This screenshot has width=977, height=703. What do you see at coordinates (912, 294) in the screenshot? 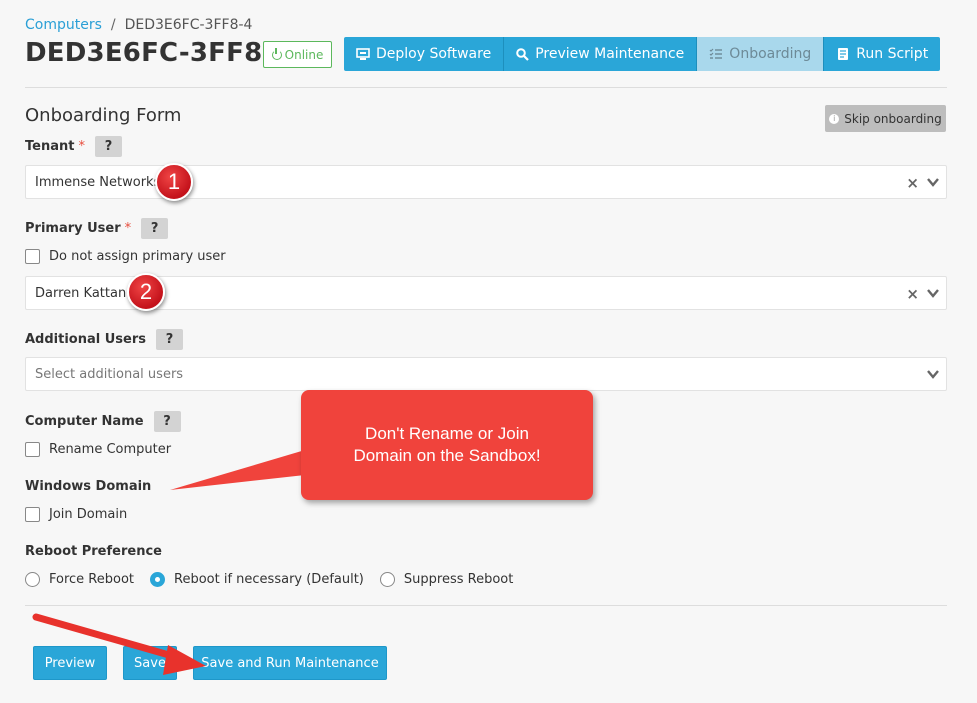
I see `primary-user-clear-icon: ×` at bounding box center [912, 294].